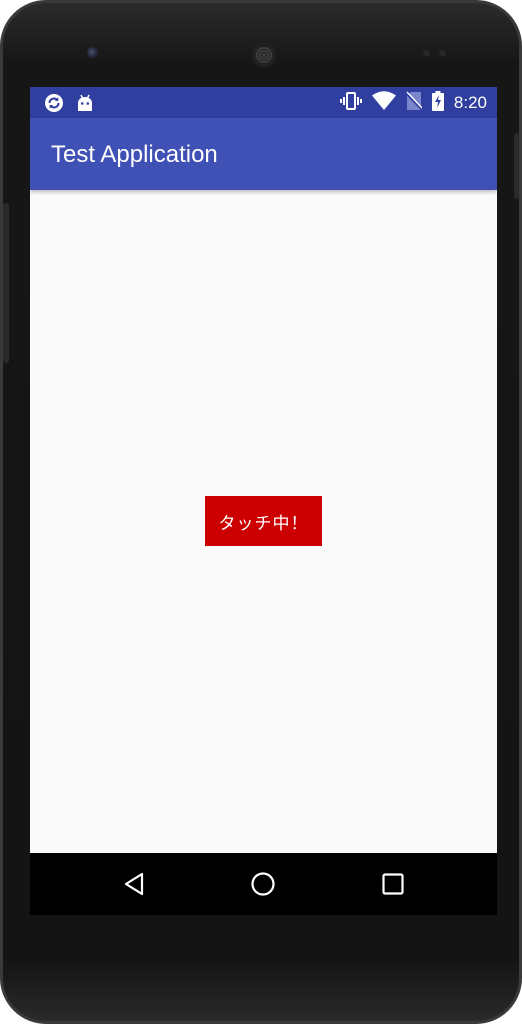  I want to click on recents-icon, so click(393, 884).